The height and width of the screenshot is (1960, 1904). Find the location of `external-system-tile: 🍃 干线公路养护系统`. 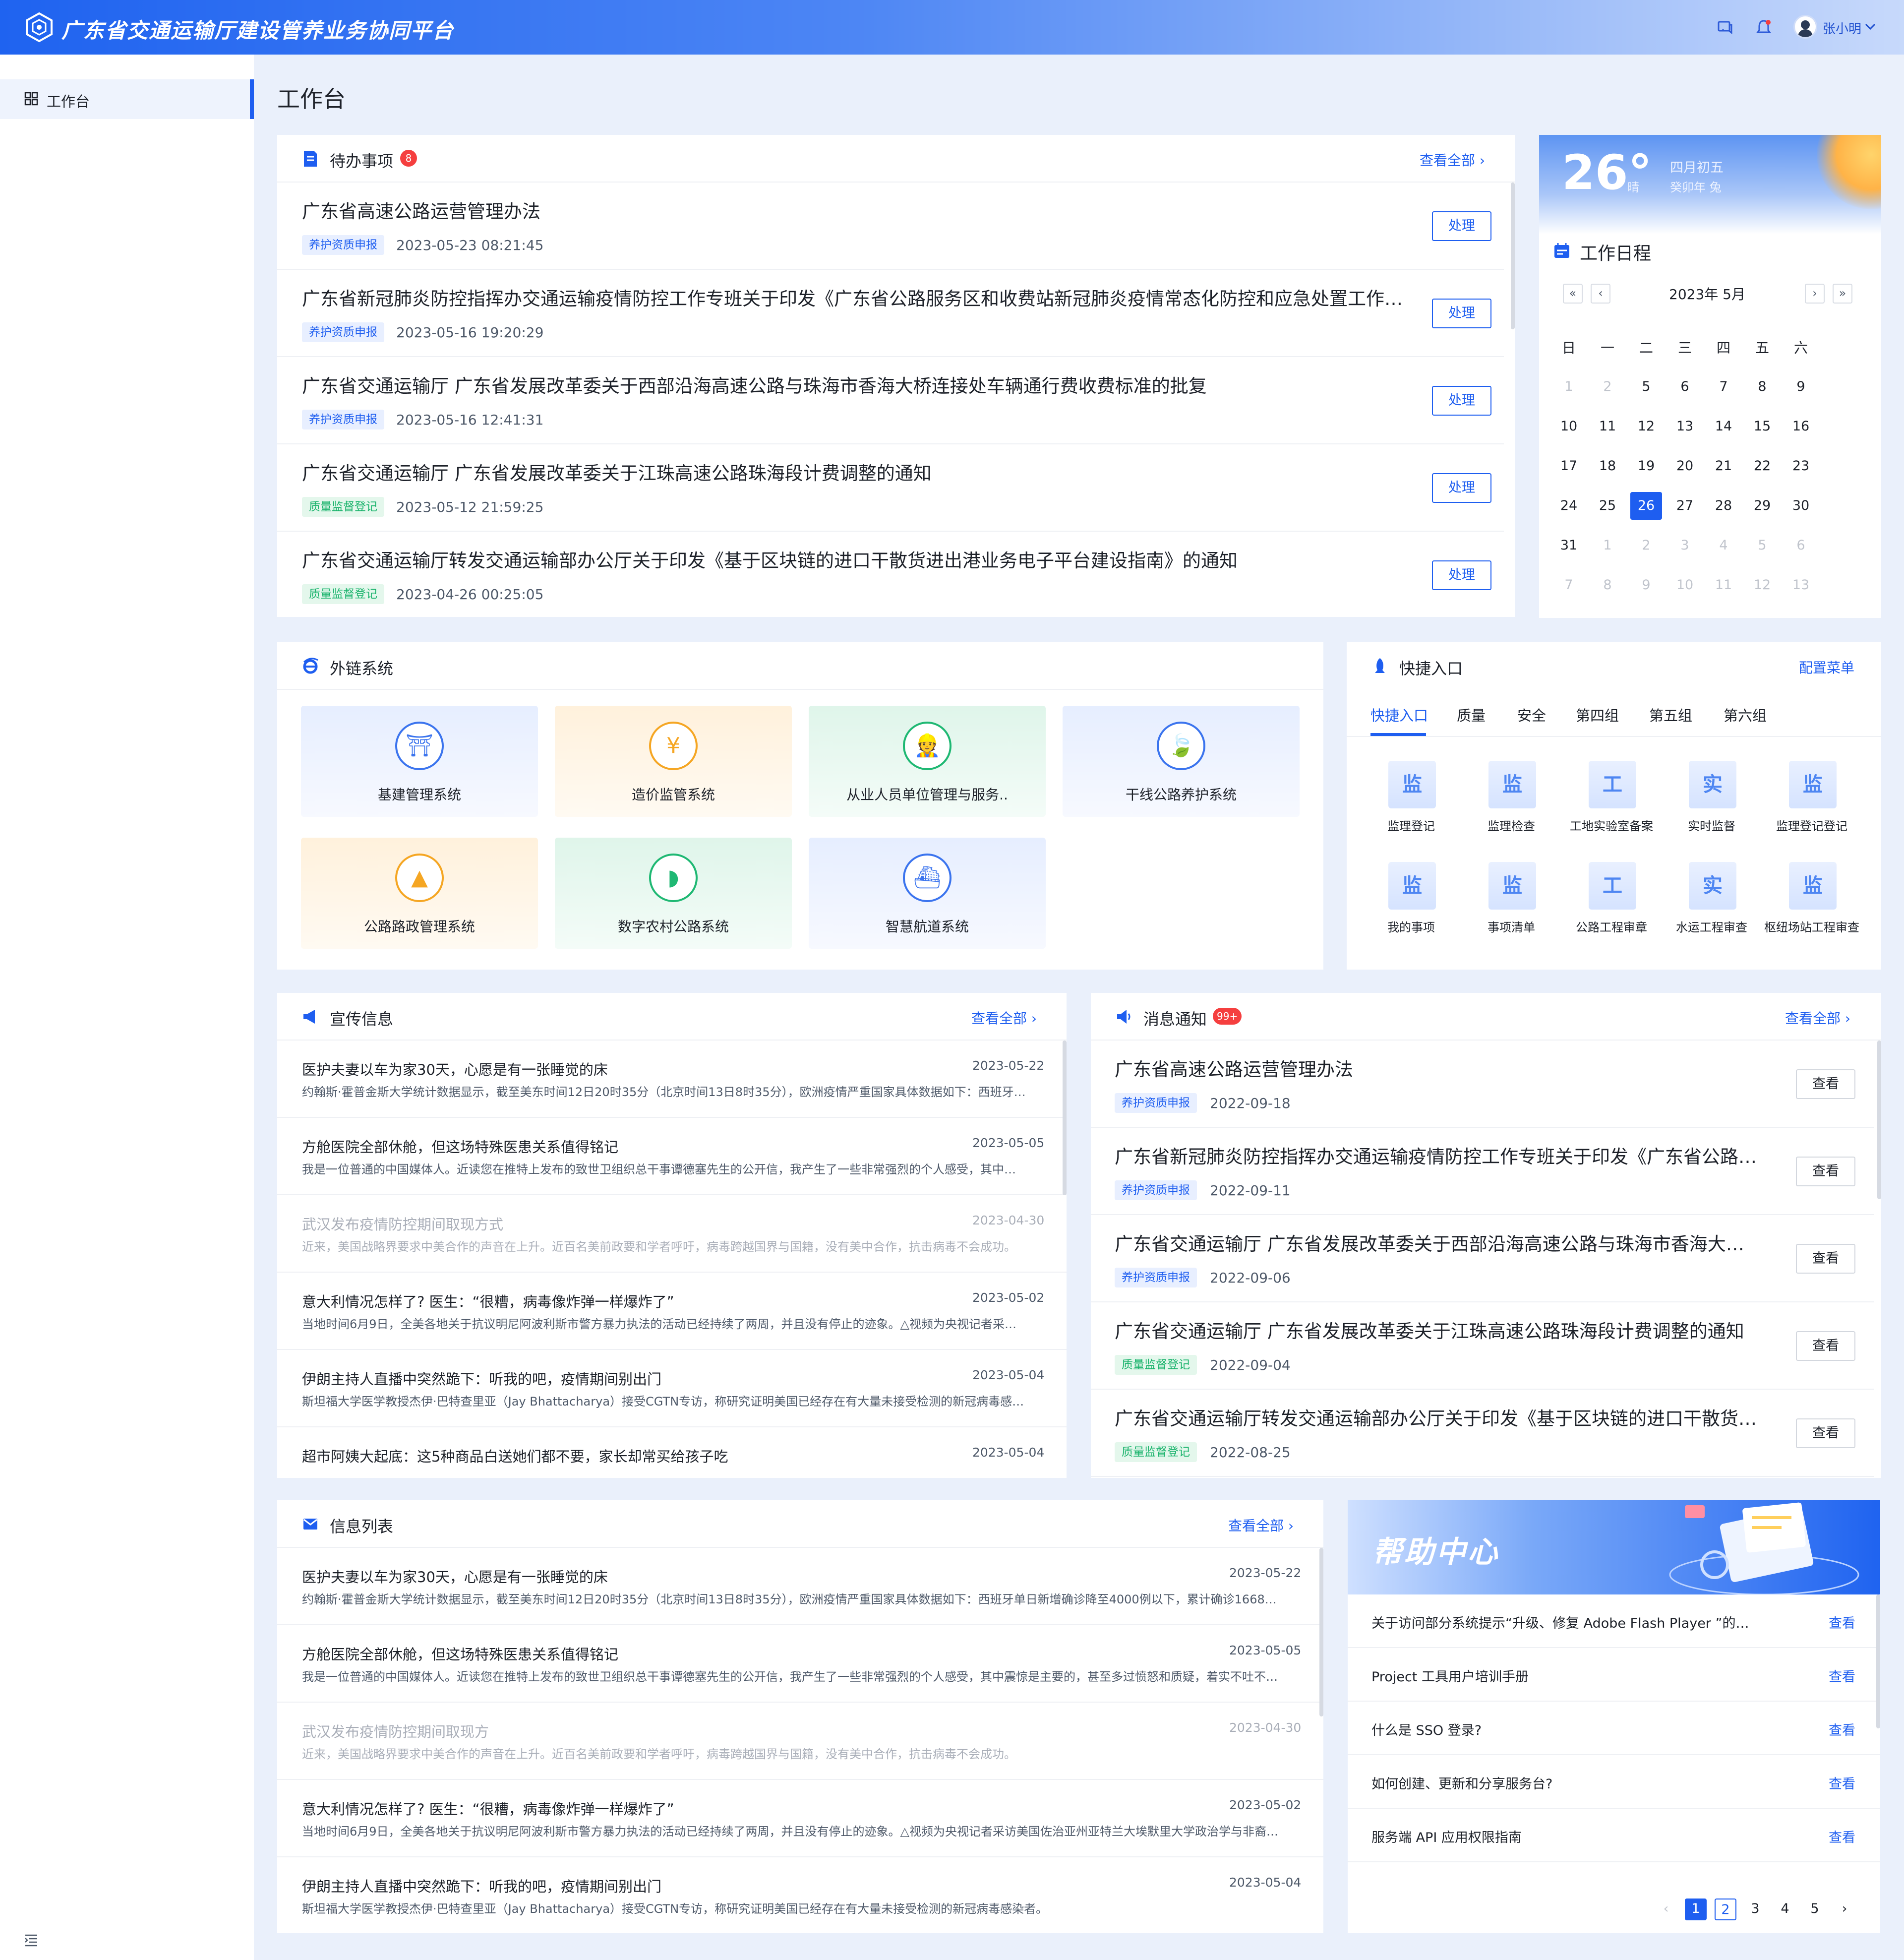

external-system-tile: 🍃 干线公路养护系统 is located at coordinates (1181, 761).